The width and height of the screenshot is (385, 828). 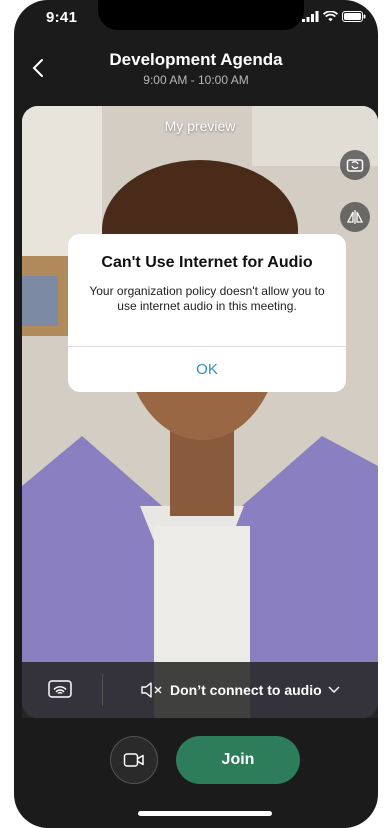 I want to click on switch-camera-icon, so click(x=355, y=165).